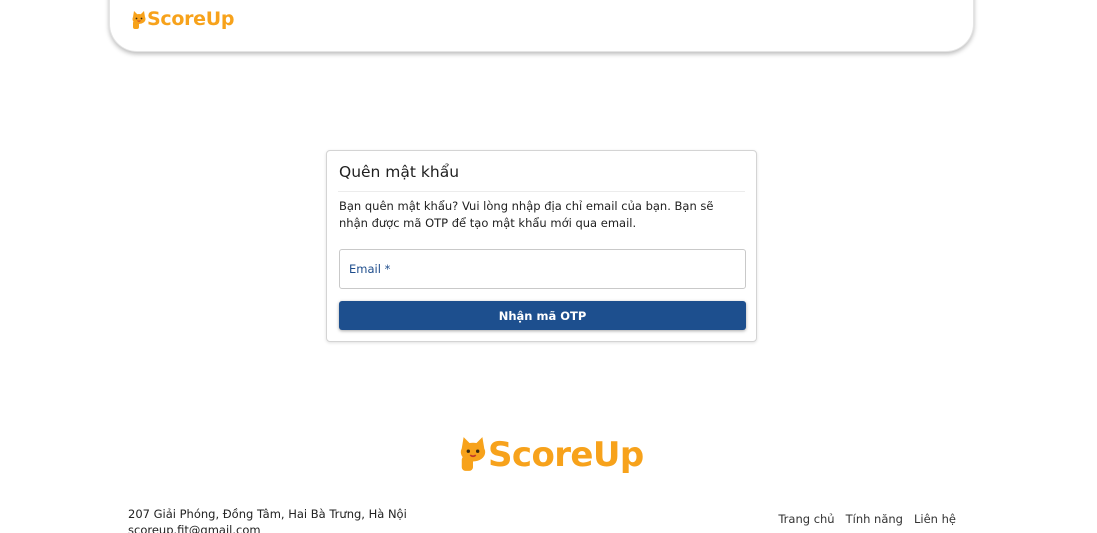 The image size is (1097, 533). I want to click on required-marker: *, so click(387, 269).